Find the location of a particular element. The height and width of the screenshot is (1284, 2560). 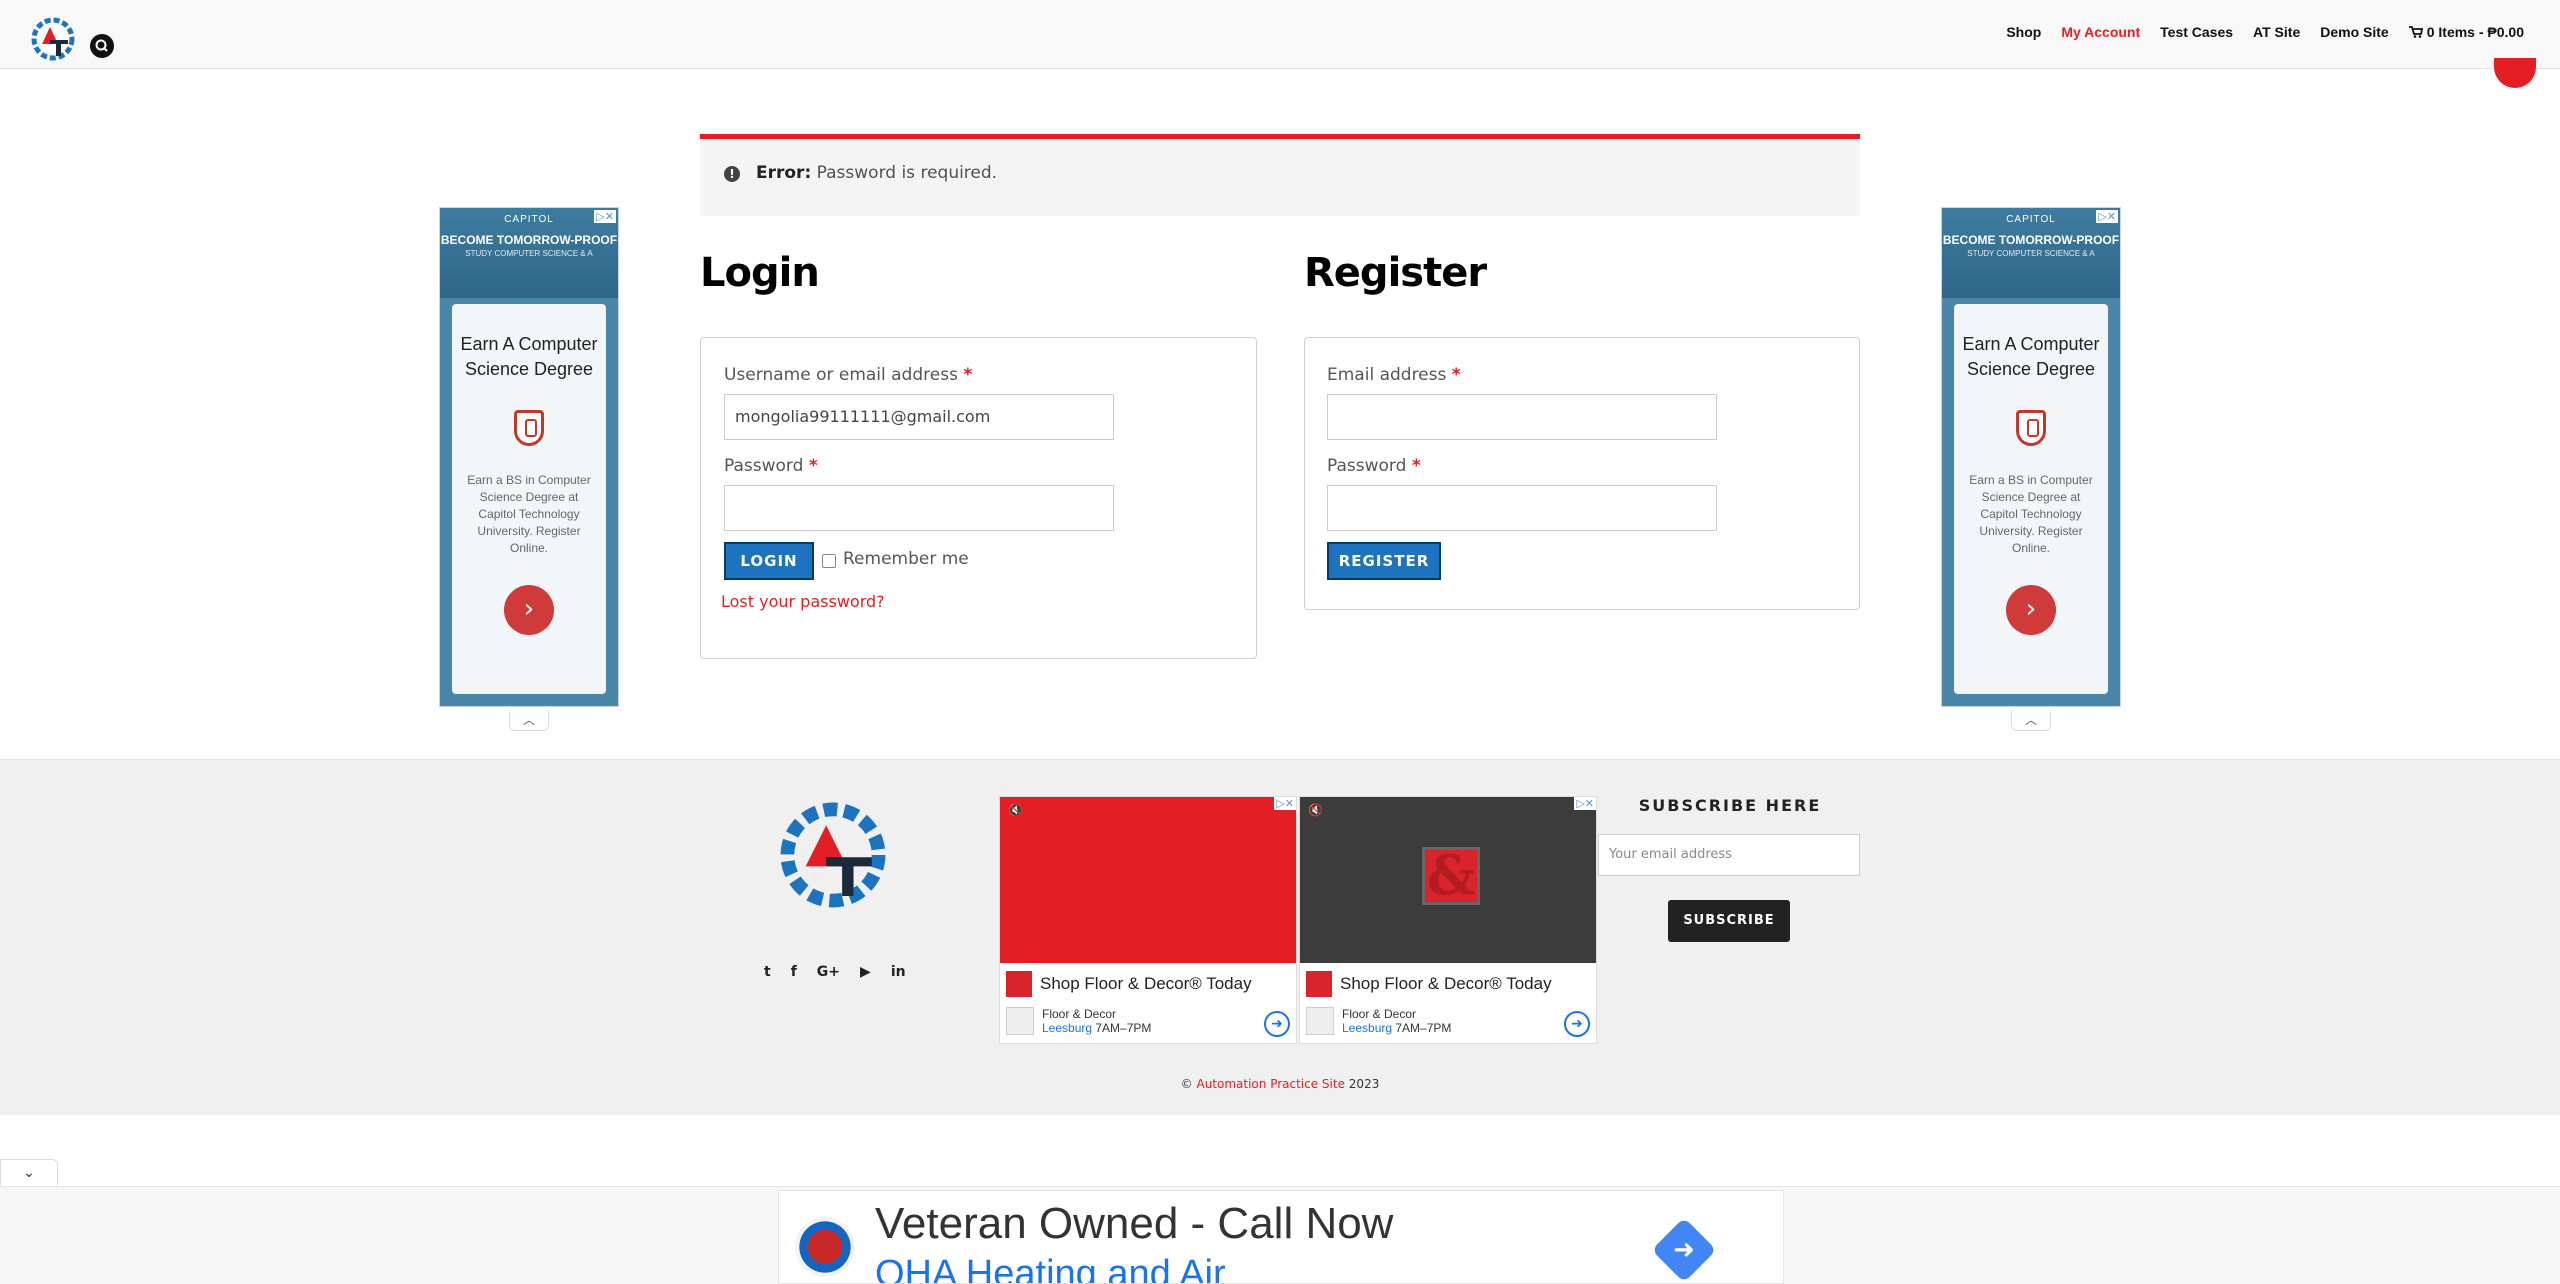

nav-shop: Shop is located at coordinates (2023, 32).